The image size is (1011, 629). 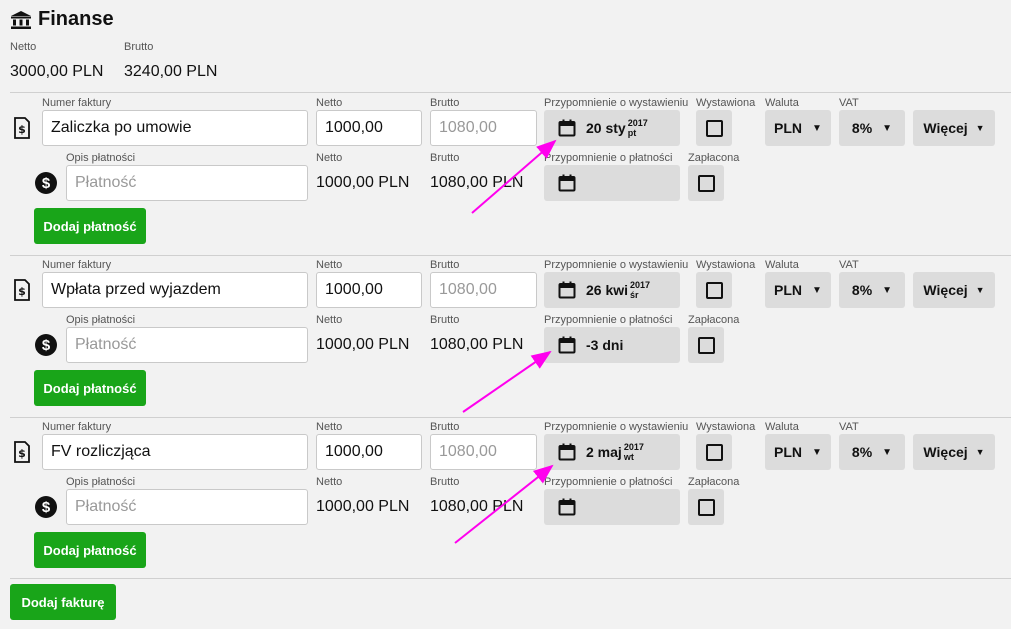 I want to click on issue-date-day: 20 sty, so click(x=606, y=128).